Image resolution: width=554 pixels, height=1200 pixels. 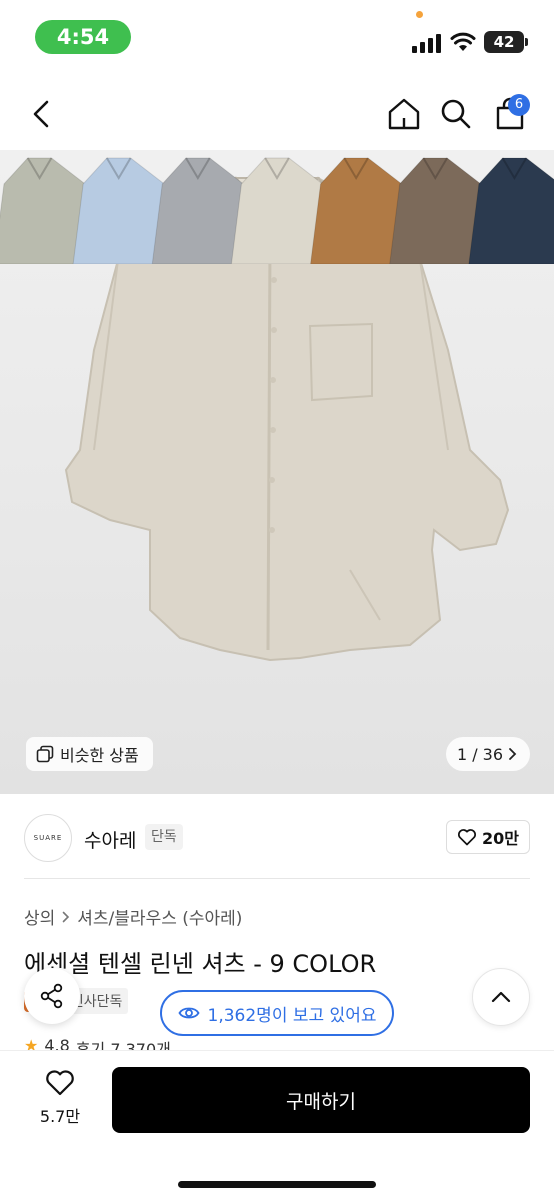 I want to click on privacy-indicator-dot, so click(x=419, y=14).